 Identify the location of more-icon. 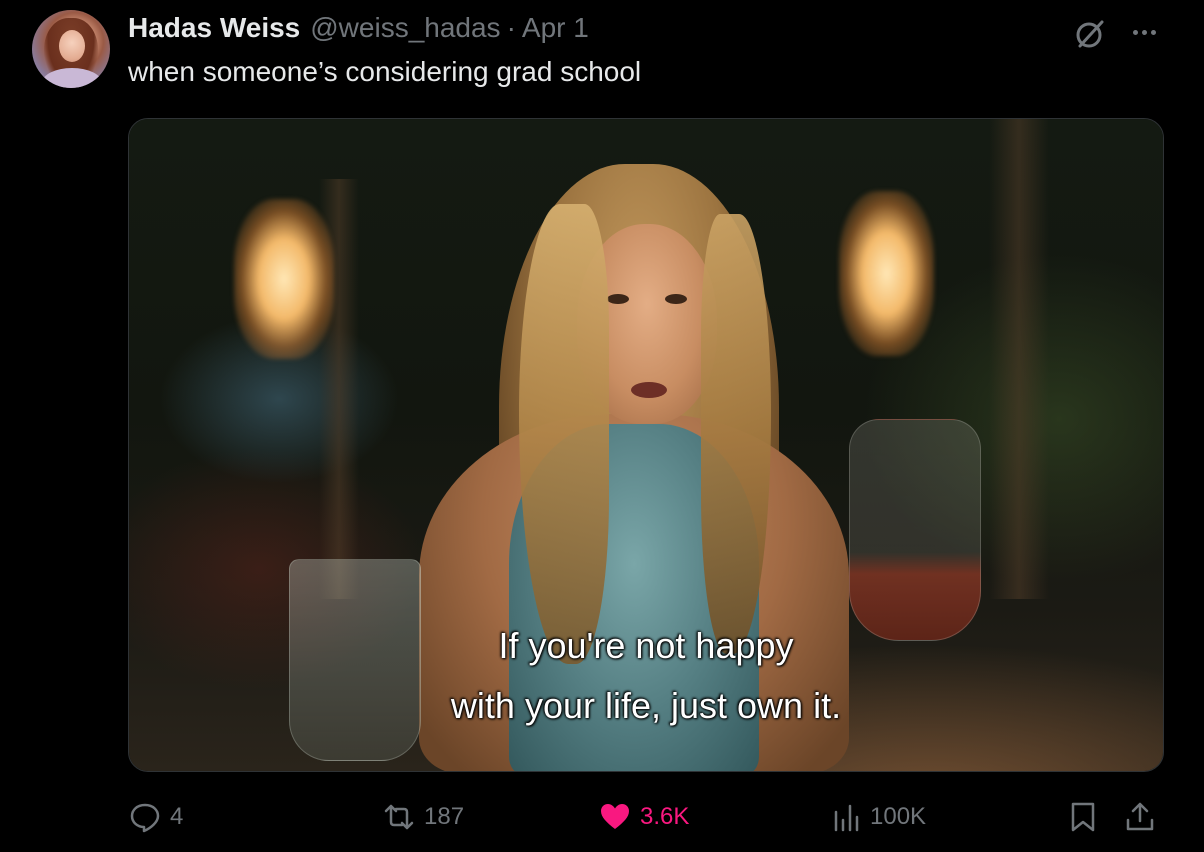
(1144, 32).